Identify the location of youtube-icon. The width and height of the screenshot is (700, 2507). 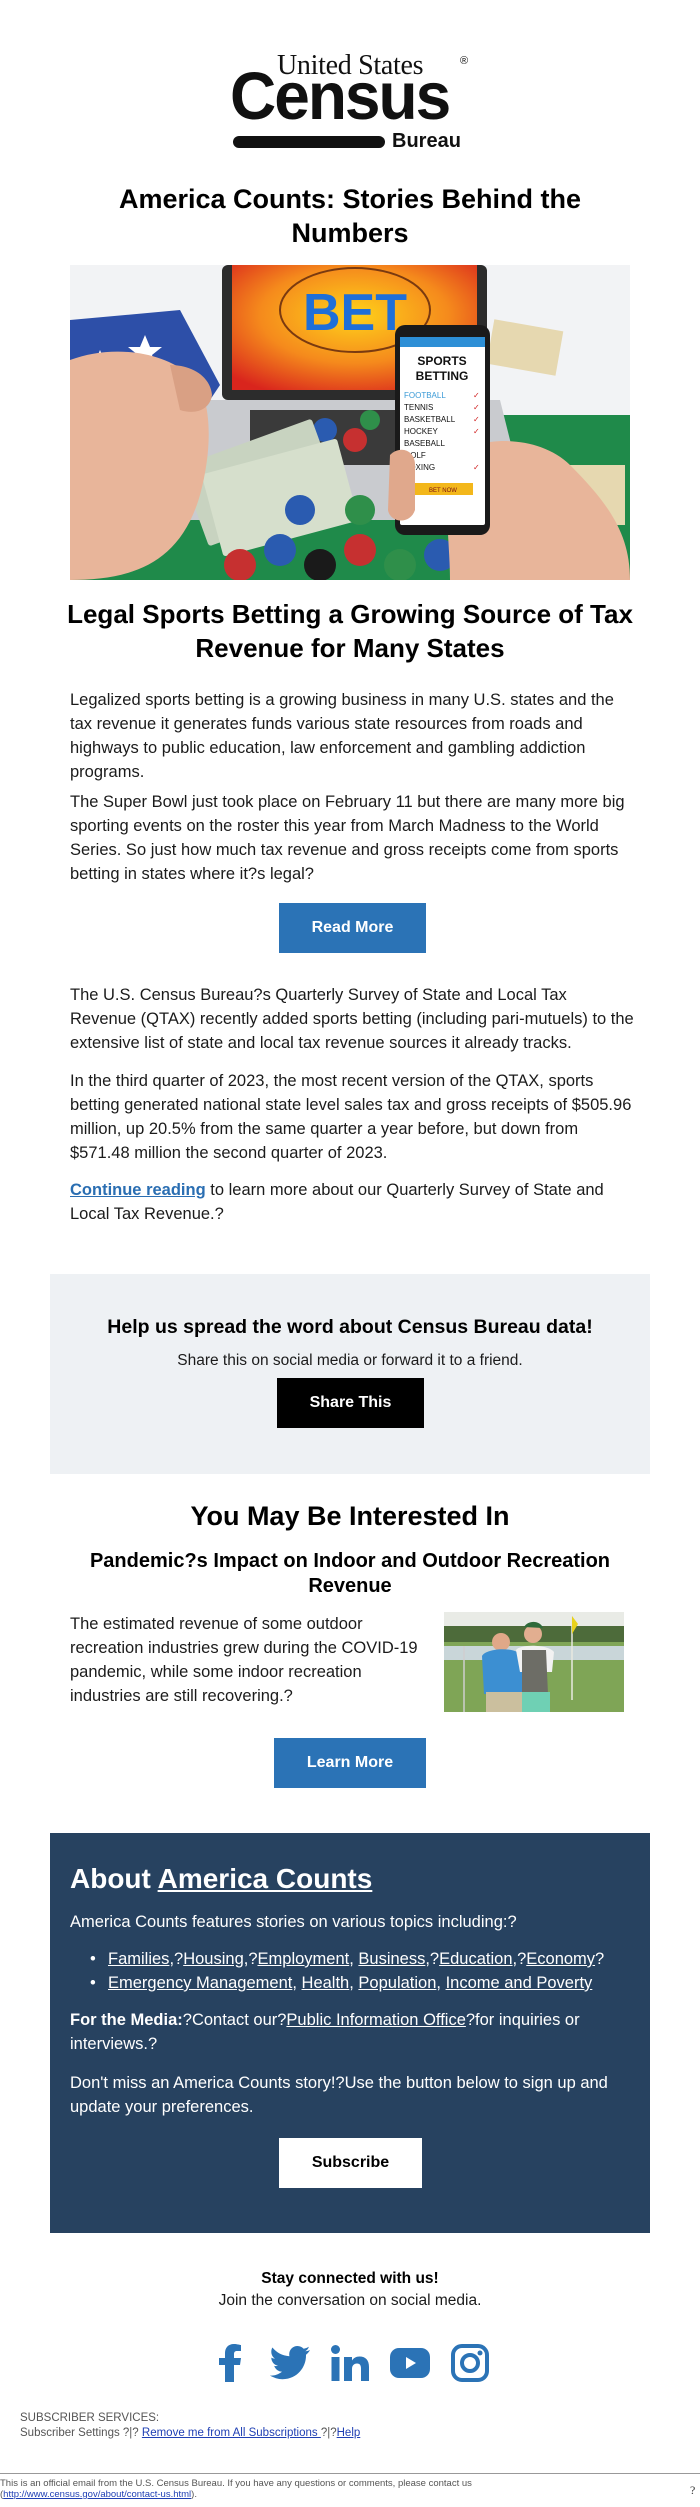
(410, 2363).